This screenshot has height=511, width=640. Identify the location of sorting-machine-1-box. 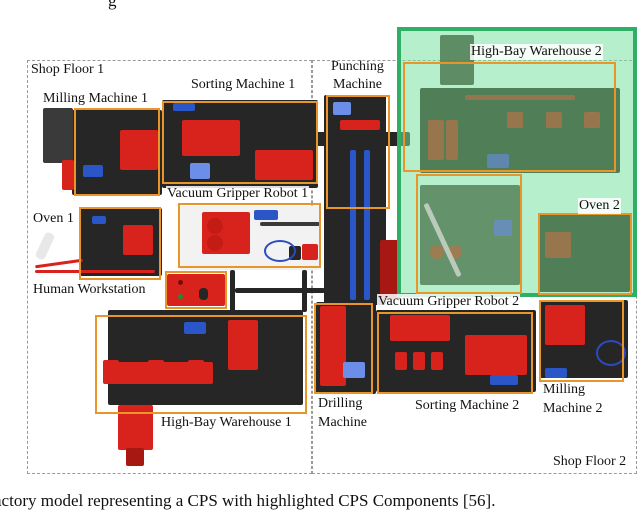
(240, 142).